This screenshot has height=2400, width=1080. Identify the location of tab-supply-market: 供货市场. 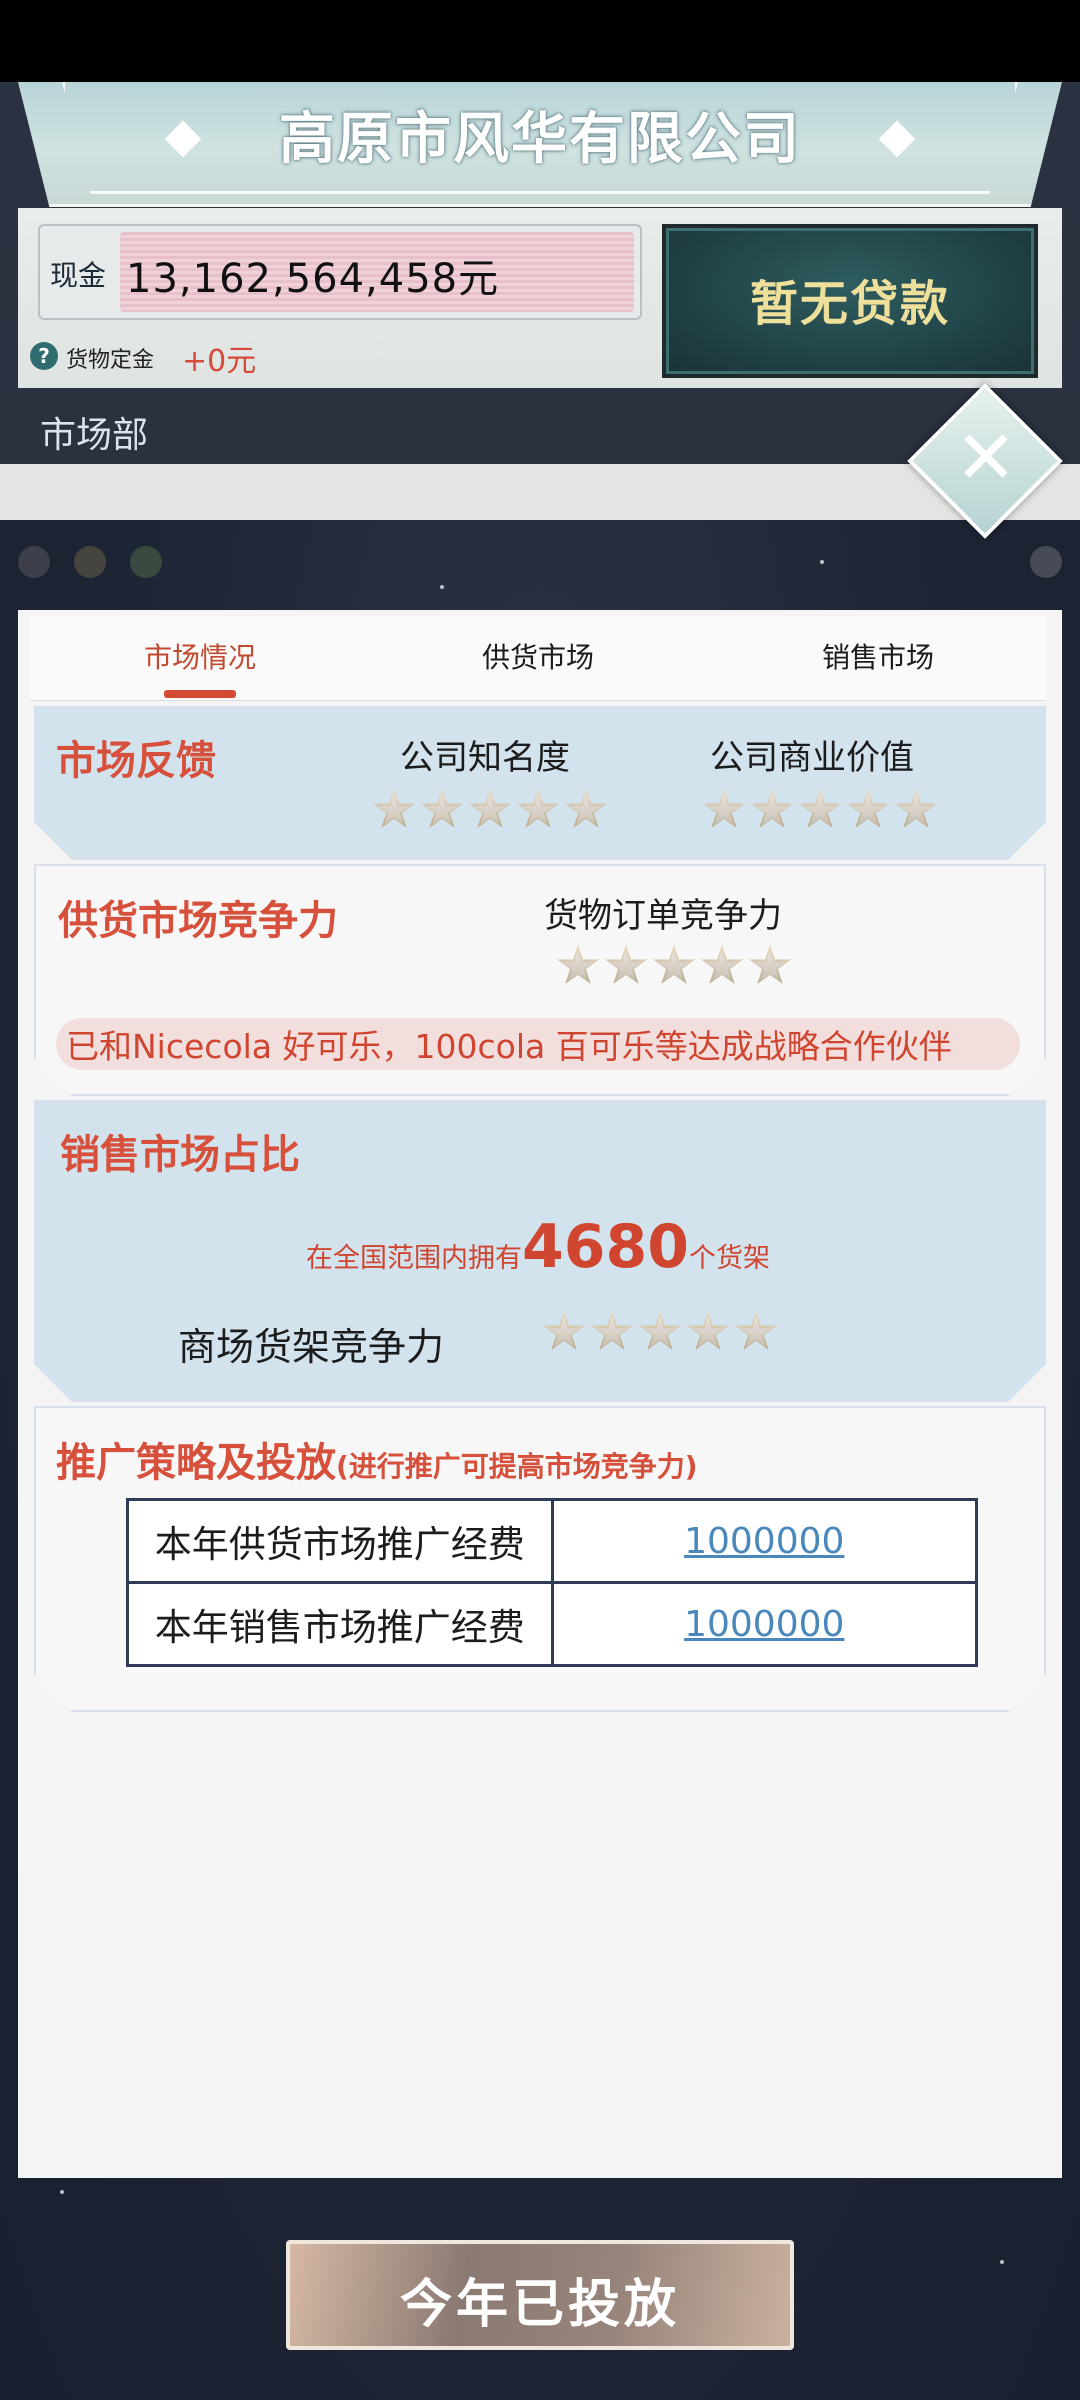
(538, 658).